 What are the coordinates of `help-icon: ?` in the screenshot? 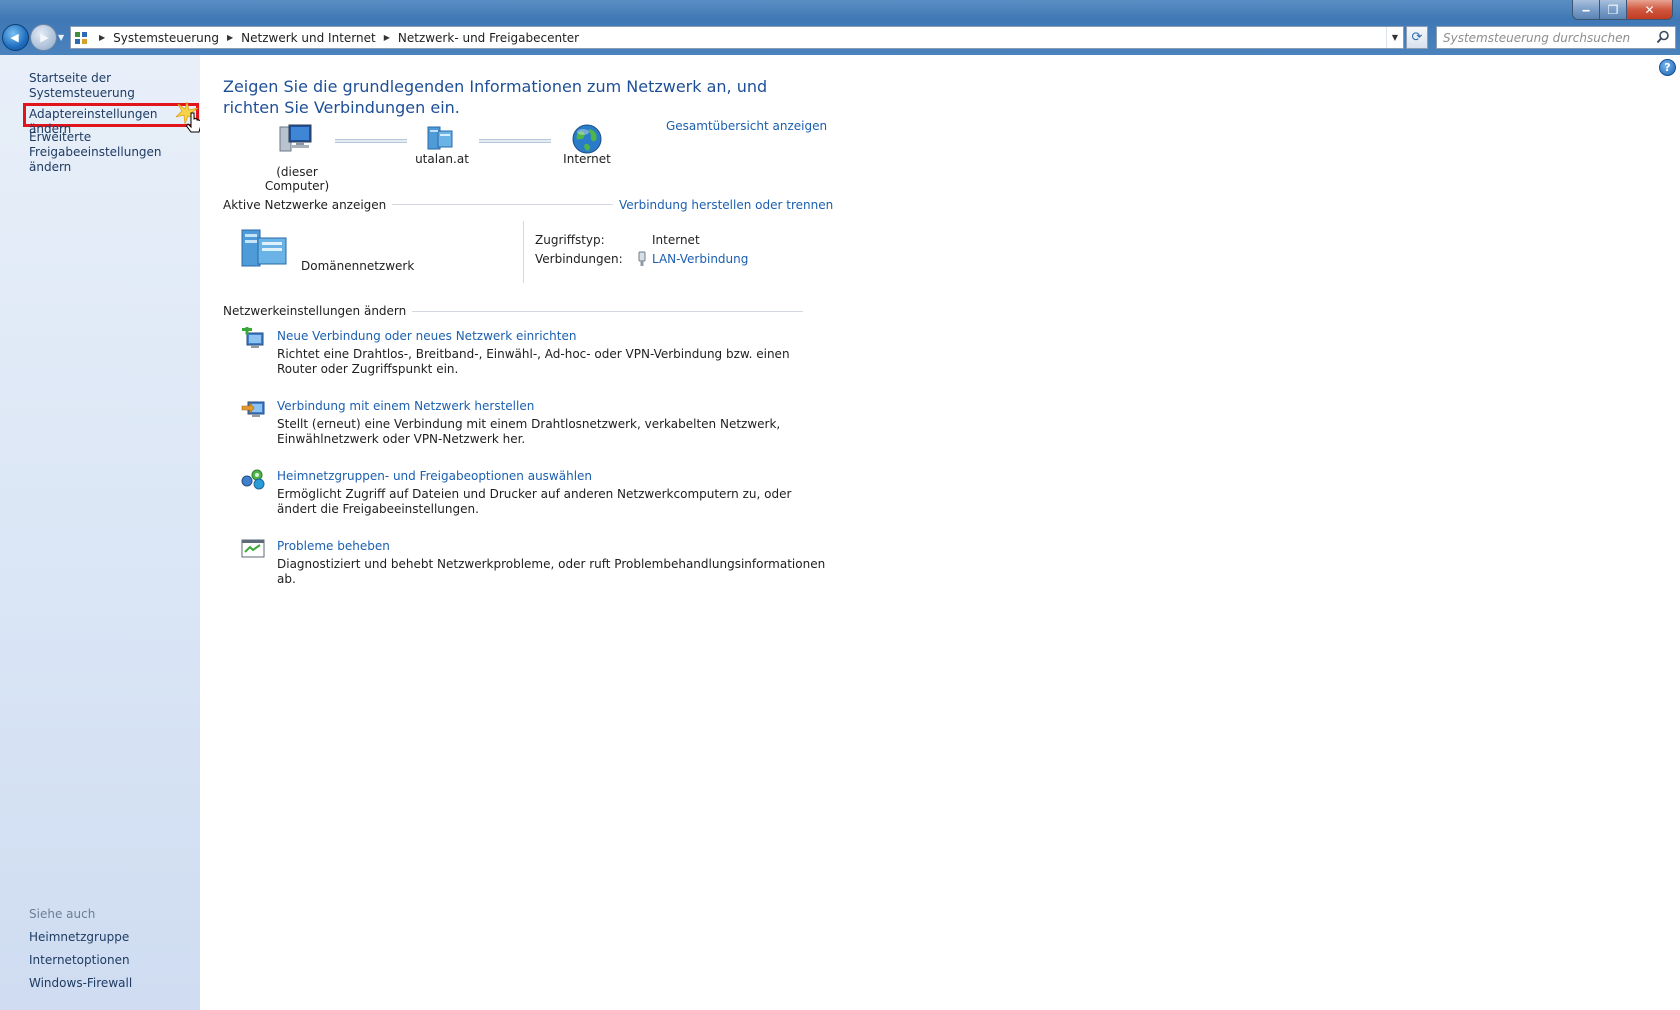 It's located at (1667, 67).